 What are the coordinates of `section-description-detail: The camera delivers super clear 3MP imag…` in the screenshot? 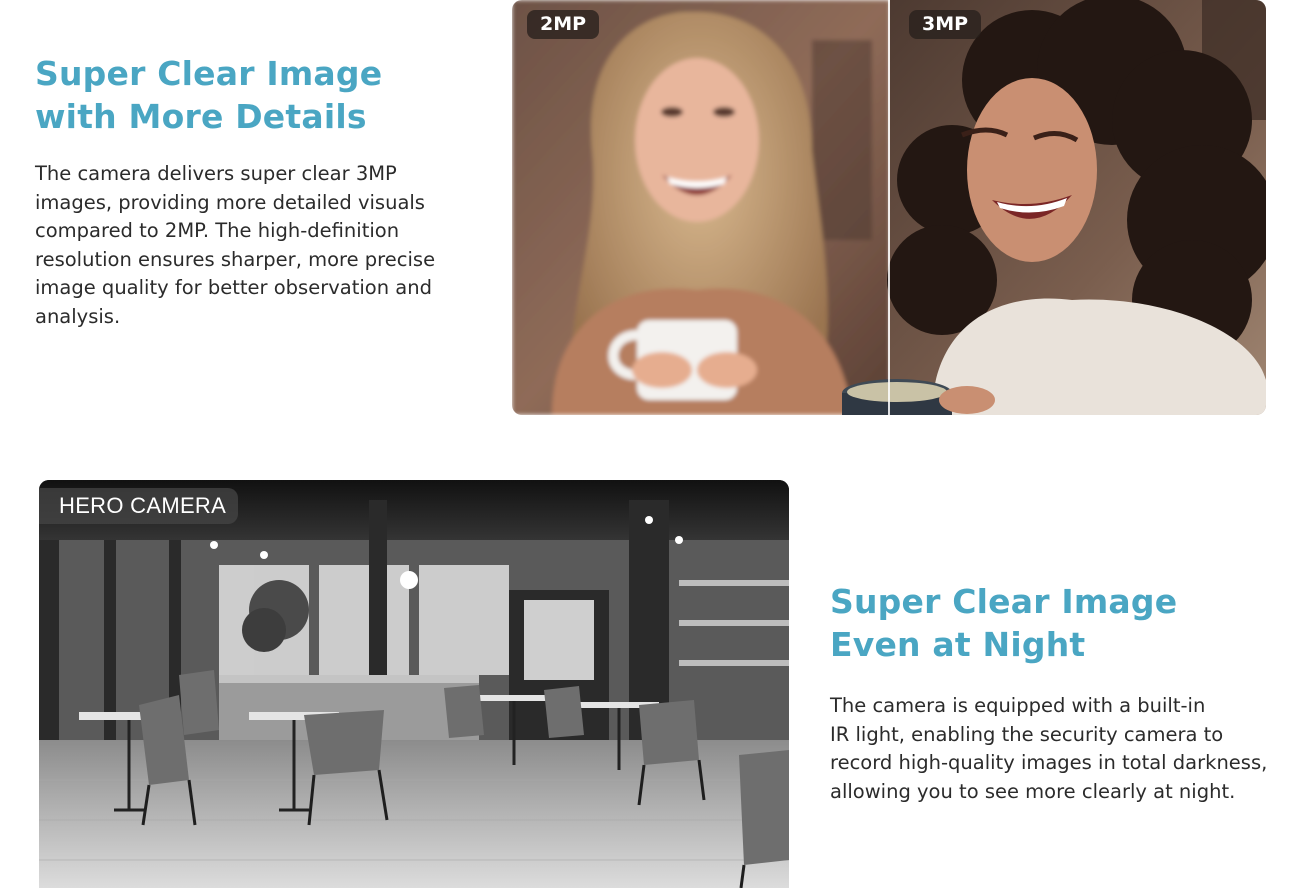 It's located at (235, 246).